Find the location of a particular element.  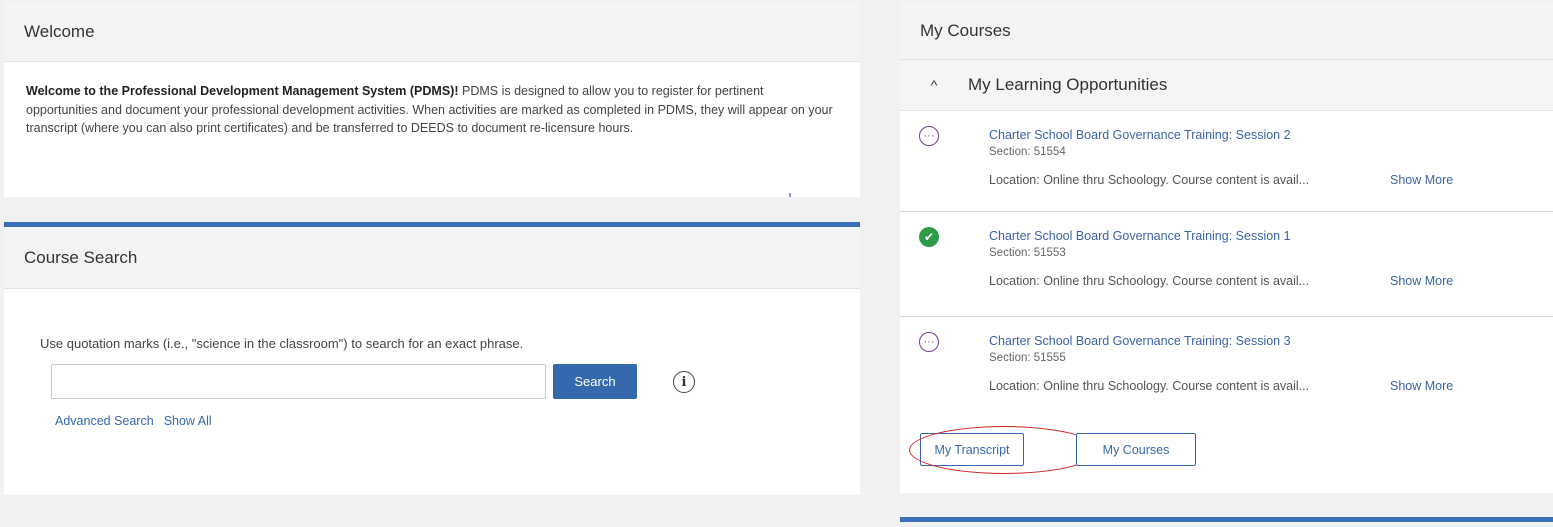

course-section: Section: 51555 is located at coordinates (1027, 358).